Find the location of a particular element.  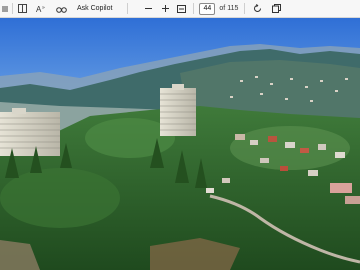

fit-page-icon is located at coordinates (181, 9).